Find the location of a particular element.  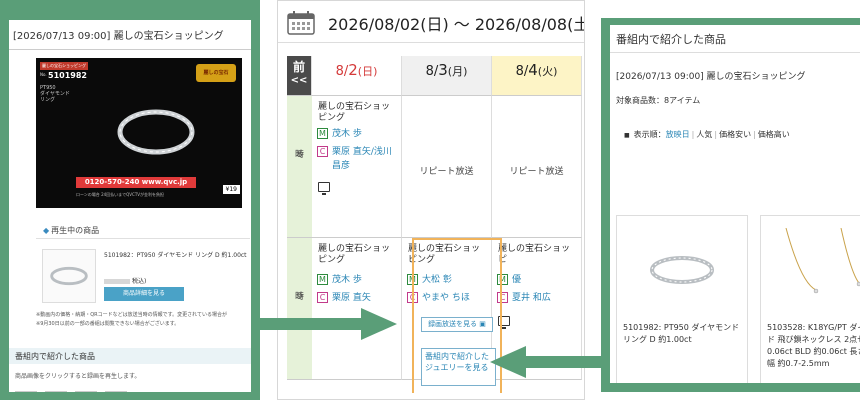

watch-recording-label: 録画放送を見る is located at coordinates (453, 324).